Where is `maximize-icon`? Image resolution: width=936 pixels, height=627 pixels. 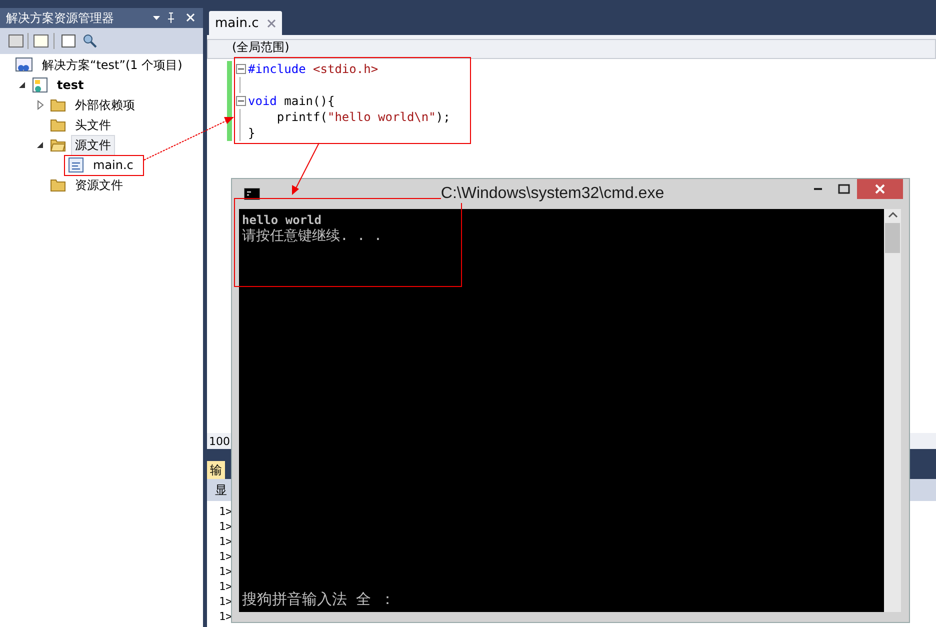 maximize-icon is located at coordinates (844, 189).